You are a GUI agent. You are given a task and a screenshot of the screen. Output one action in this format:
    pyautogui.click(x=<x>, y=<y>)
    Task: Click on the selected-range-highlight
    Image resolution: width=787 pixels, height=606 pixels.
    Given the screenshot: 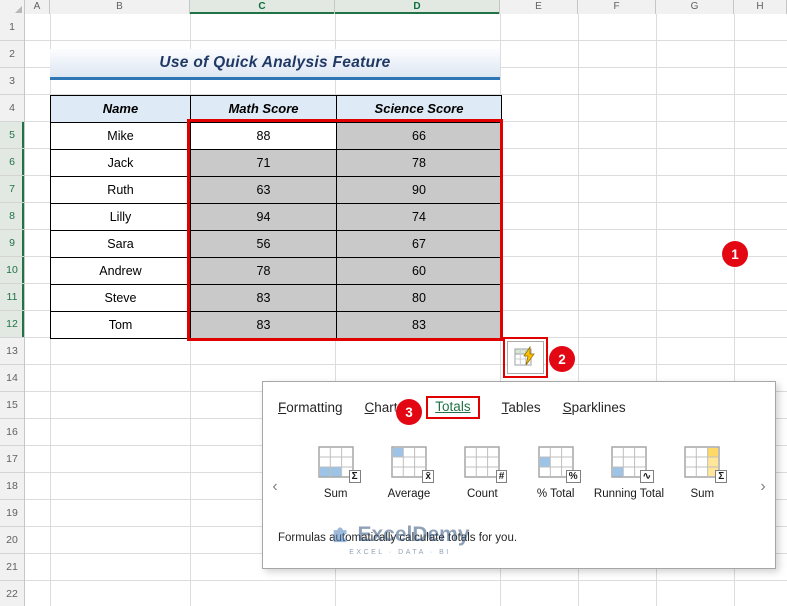 What is the action you would take?
    pyautogui.click(x=345, y=230)
    